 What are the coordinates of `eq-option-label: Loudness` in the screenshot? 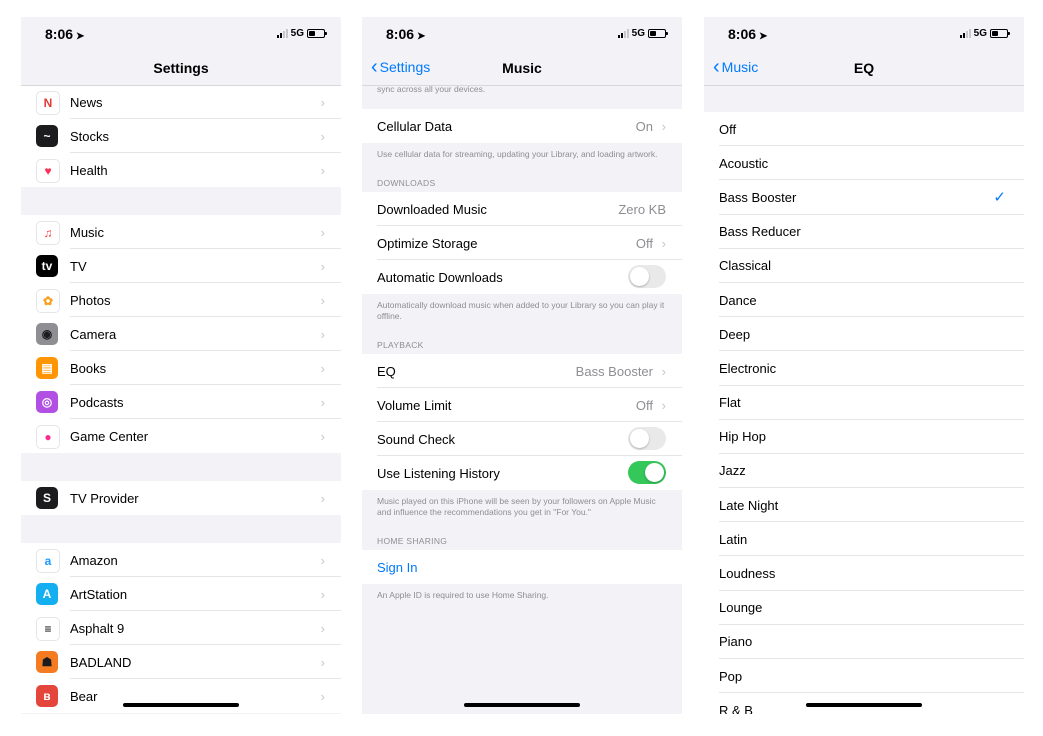 It's located at (747, 574).